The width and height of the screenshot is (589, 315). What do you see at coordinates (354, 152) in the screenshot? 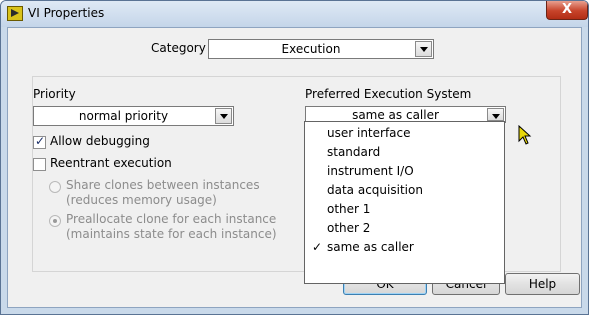
I see `option-label: standard` at bounding box center [354, 152].